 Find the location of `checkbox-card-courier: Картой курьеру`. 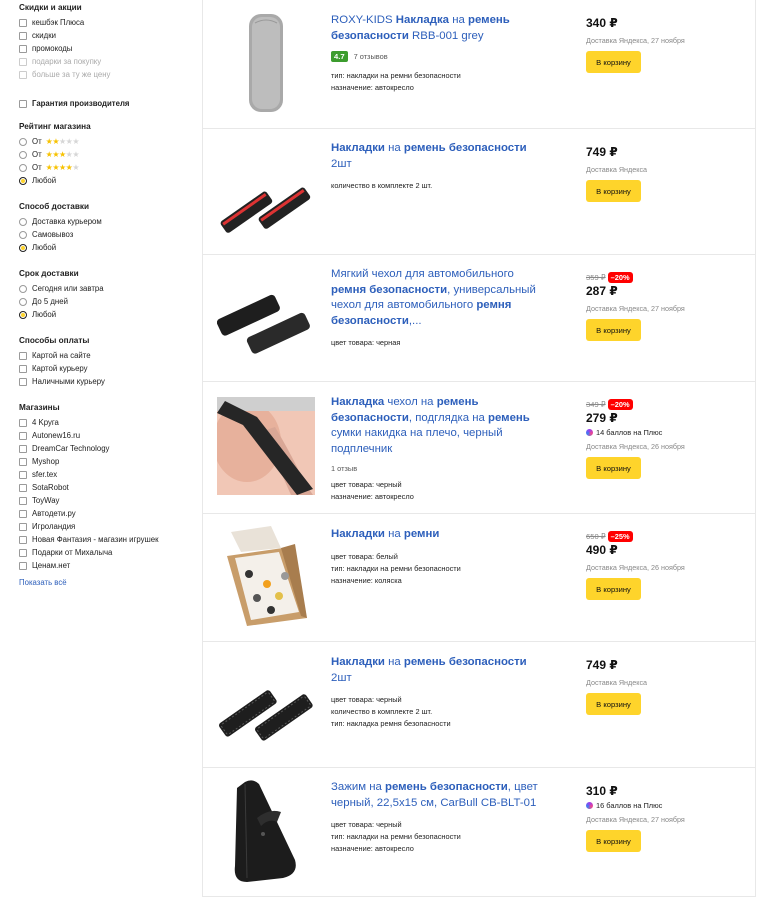

checkbox-card-courier: Картой курьеру is located at coordinates (109, 368).